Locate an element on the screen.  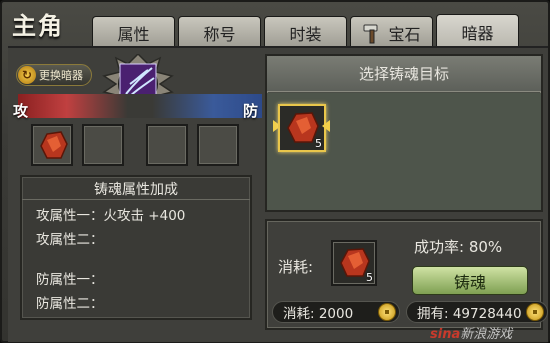
watermark: sina新浪游戏 is located at coordinates (471, 334).